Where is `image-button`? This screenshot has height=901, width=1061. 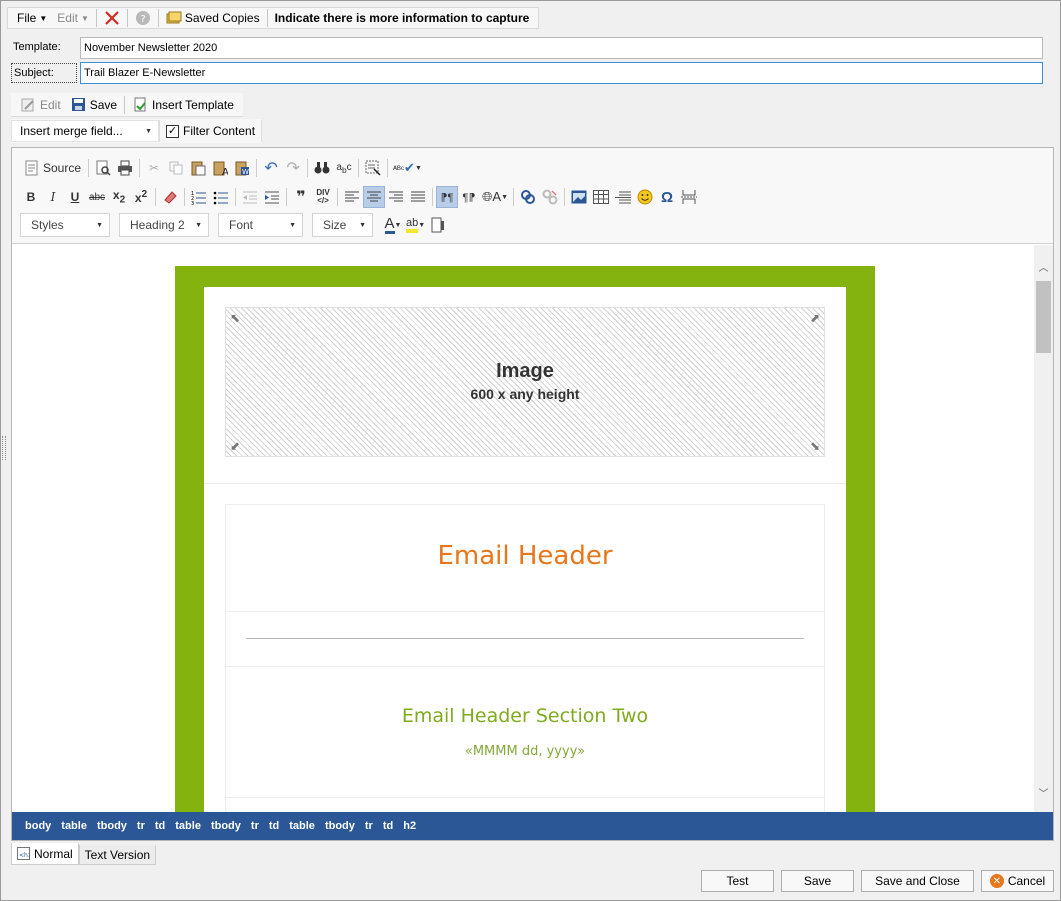 image-button is located at coordinates (579, 197).